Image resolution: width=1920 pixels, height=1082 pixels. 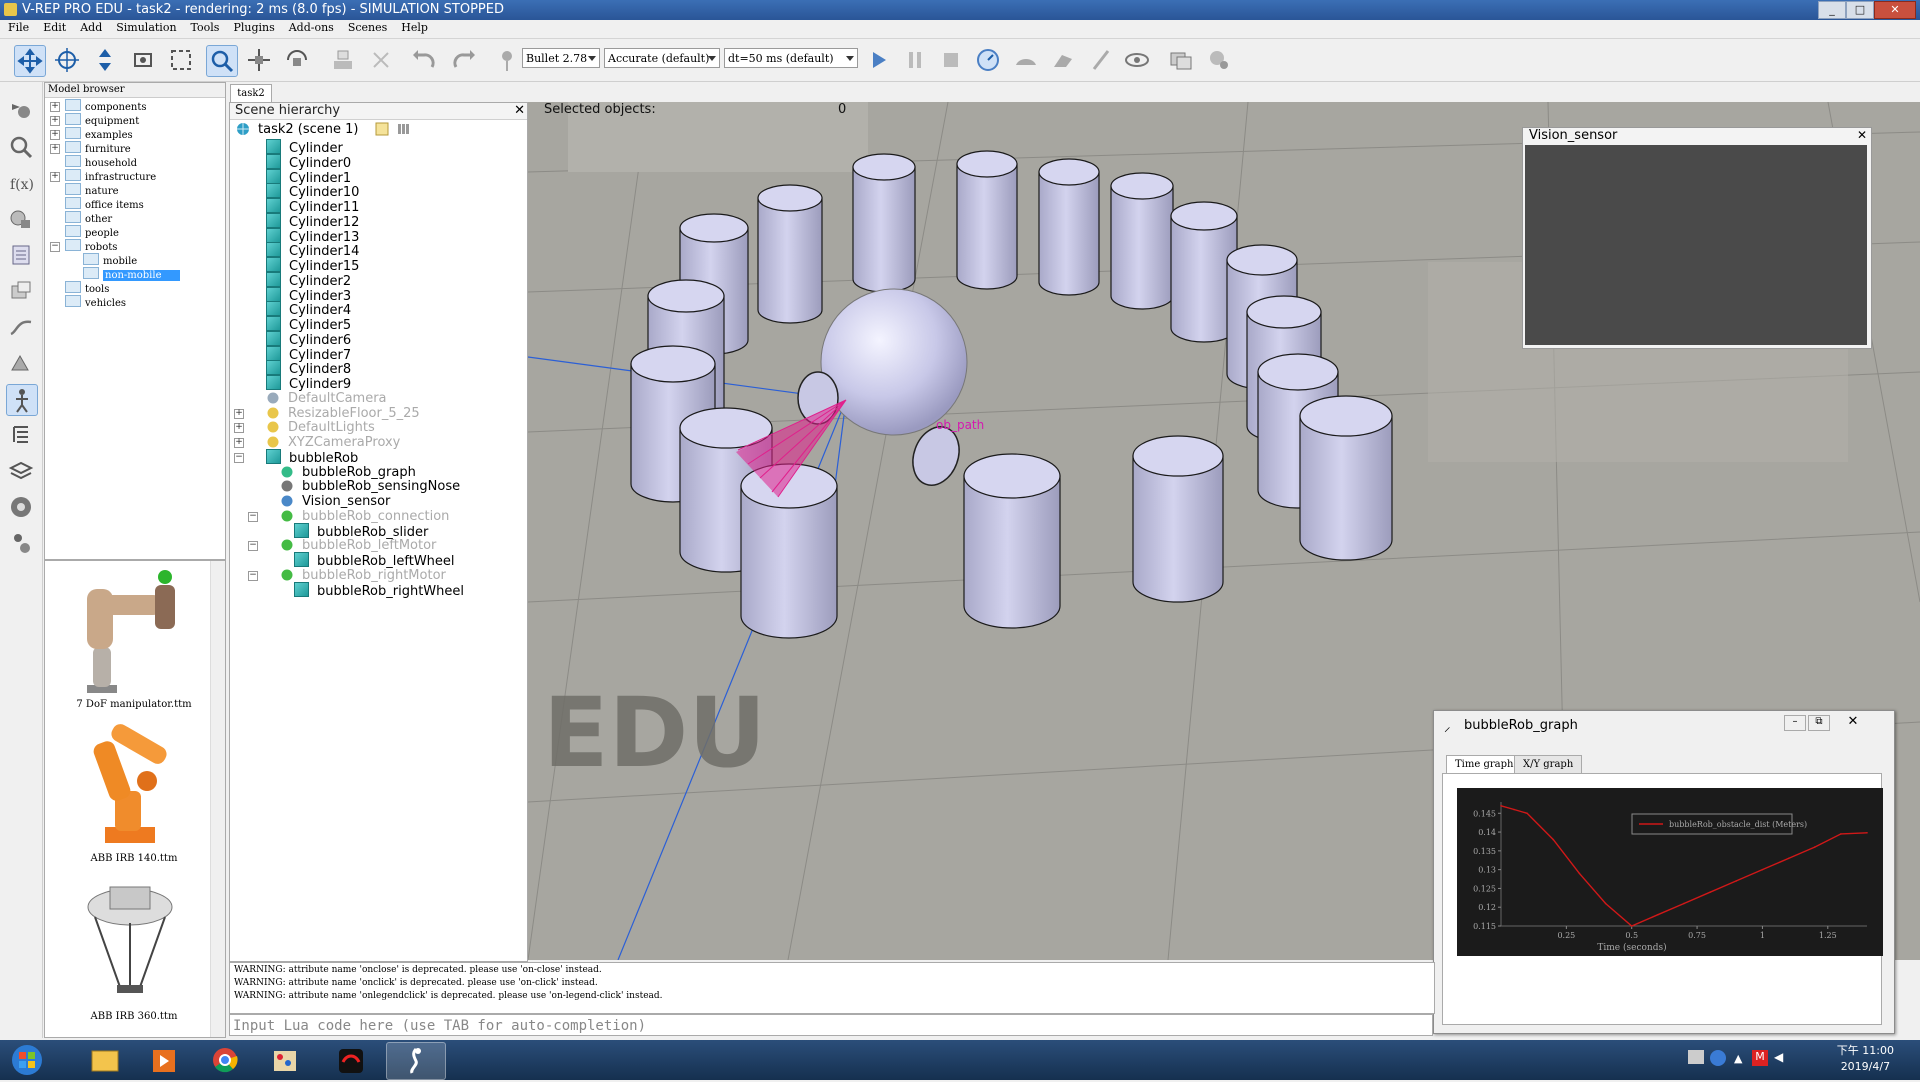 I want to click on thread-rendering-icon, so click(x=1101, y=60).